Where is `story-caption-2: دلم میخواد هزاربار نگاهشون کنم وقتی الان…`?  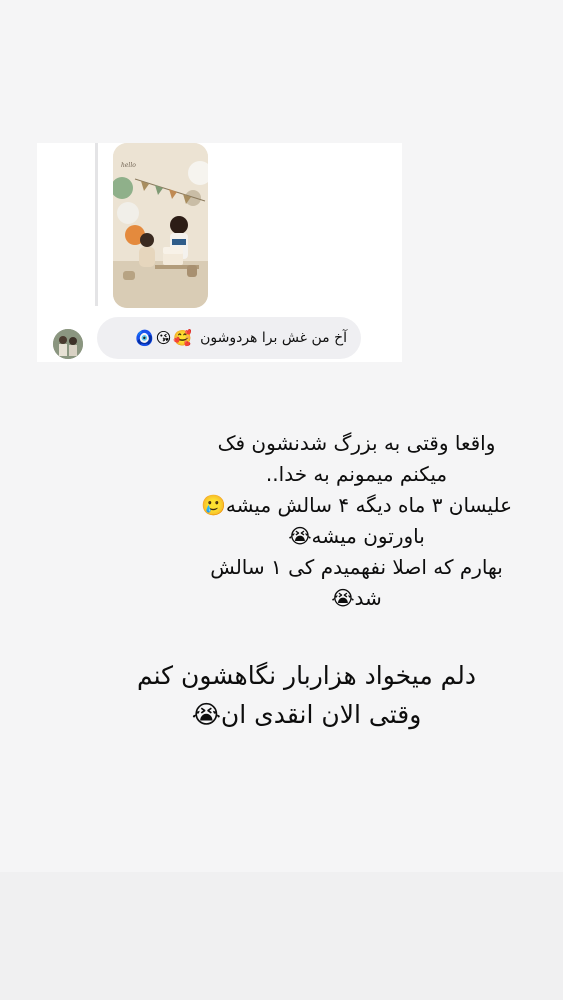 story-caption-2: دلم میخواد هزاربار نگاهشون کنم وقتی الان… is located at coordinates (306, 695).